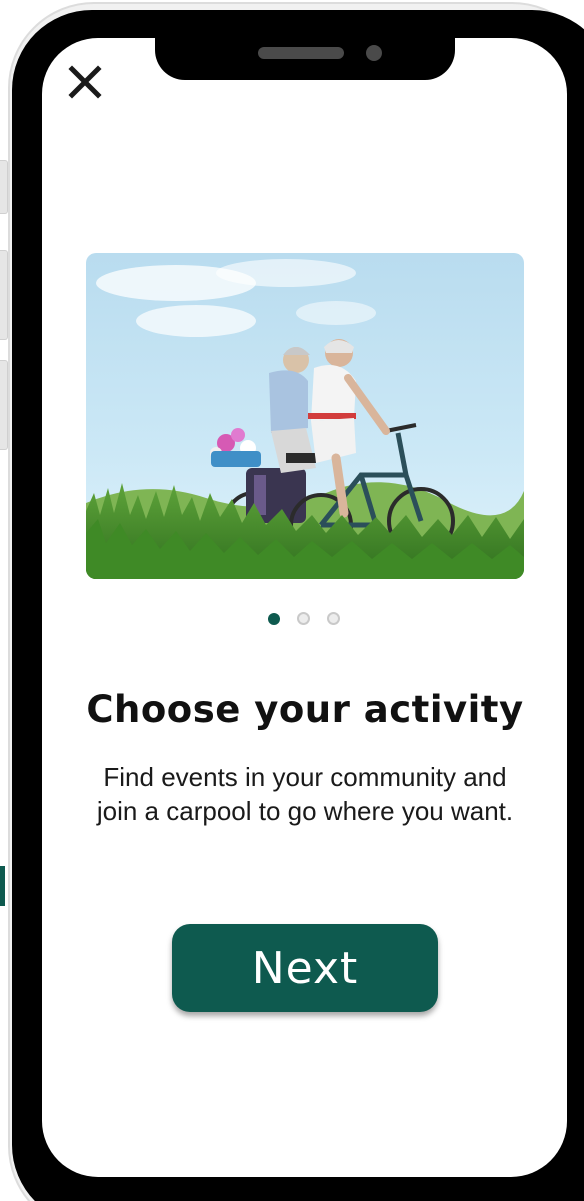 This screenshot has width=584, height=1201. Describe the element at coordinates (2, 886) in the screenshot. I see `edge-accent-strip` at that location.